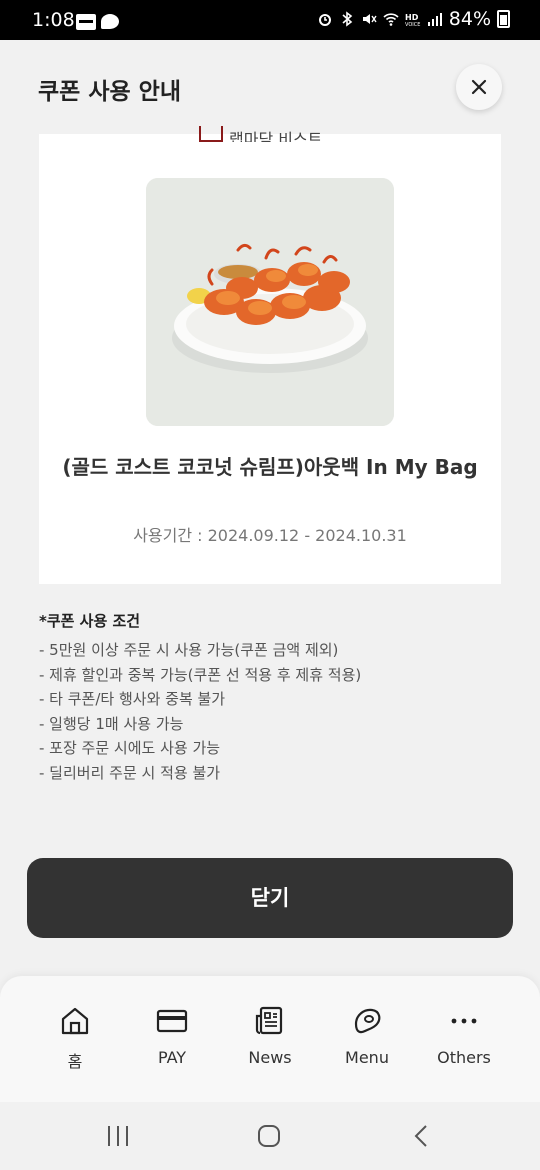  What do you see at coordinates (391, 19) in the screenshot?
I see `wifi-icon` at bounding box center [391, 19].